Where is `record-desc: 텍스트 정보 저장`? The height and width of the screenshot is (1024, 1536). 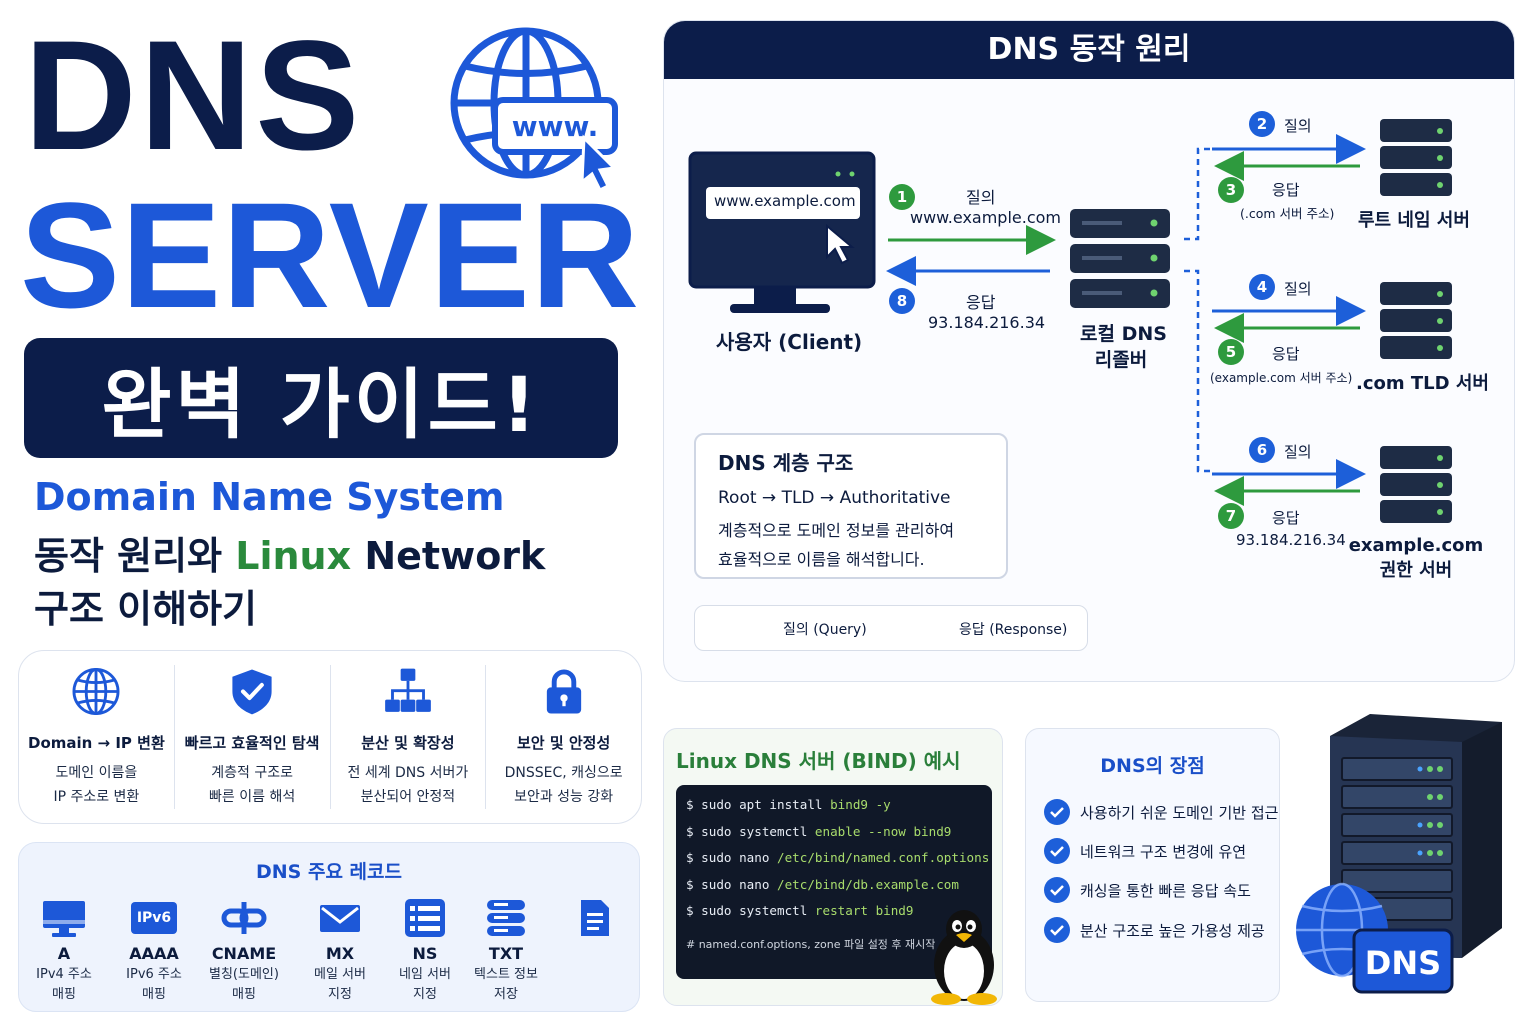
record-desc: 텍스트 정보 저장 is located at coordinates (506, 984).